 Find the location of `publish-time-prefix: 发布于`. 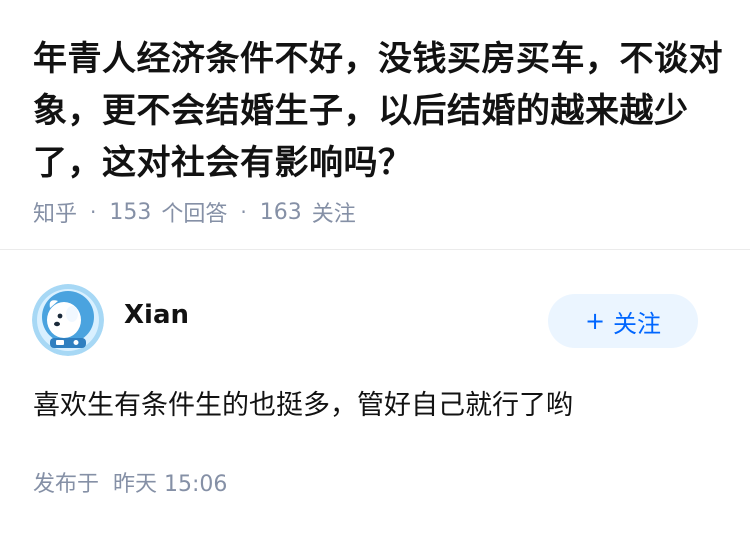

publish-time-prefix: 发布于 is located at coordinates (66, 484).